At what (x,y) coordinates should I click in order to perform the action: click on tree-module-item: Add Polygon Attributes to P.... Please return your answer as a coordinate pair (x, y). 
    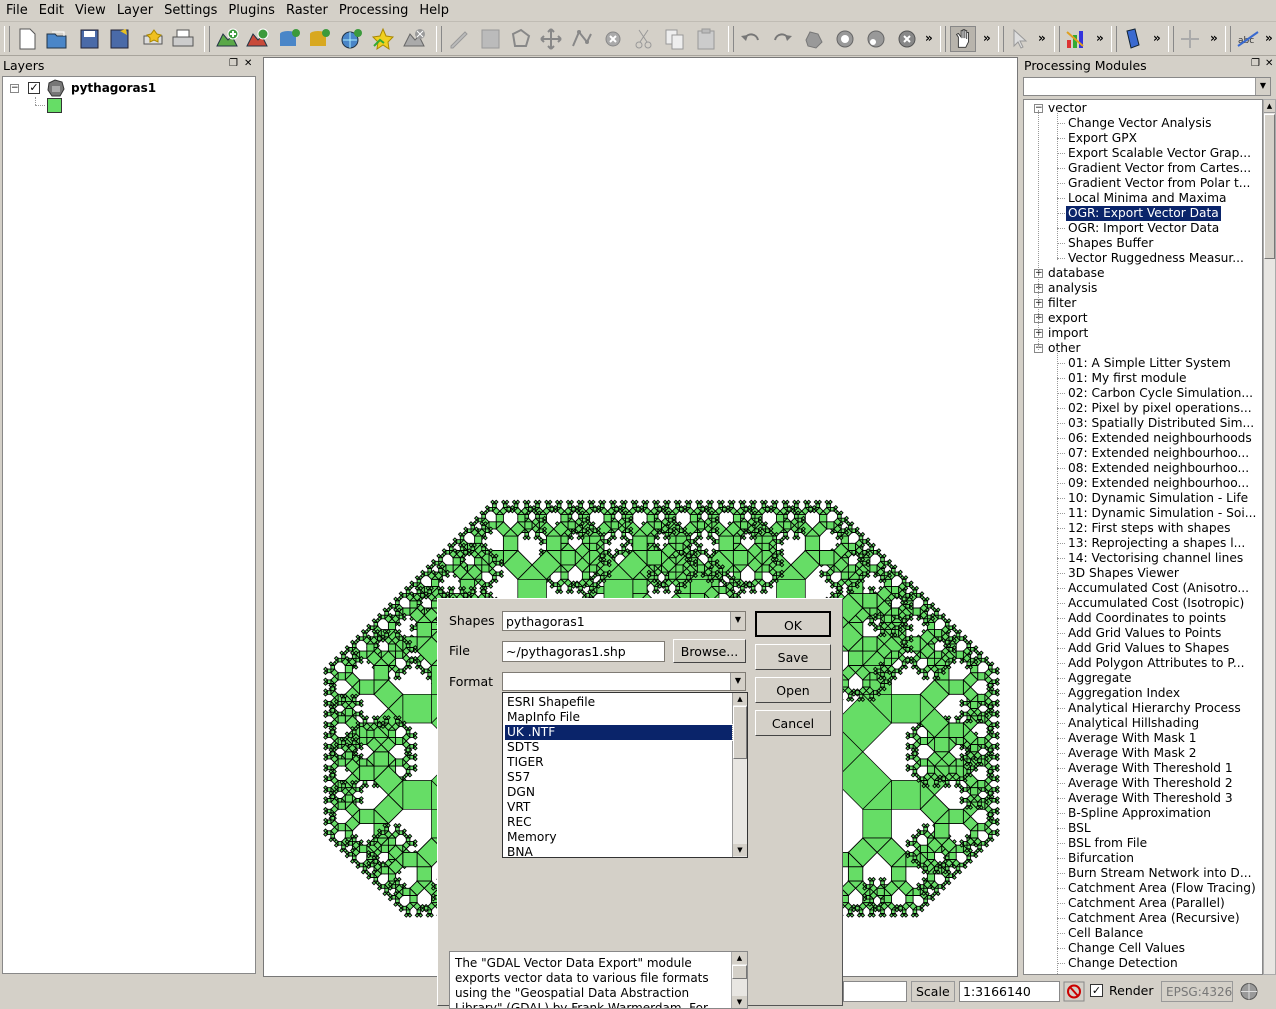
    Looking at the image, I should click on (1156, 663).